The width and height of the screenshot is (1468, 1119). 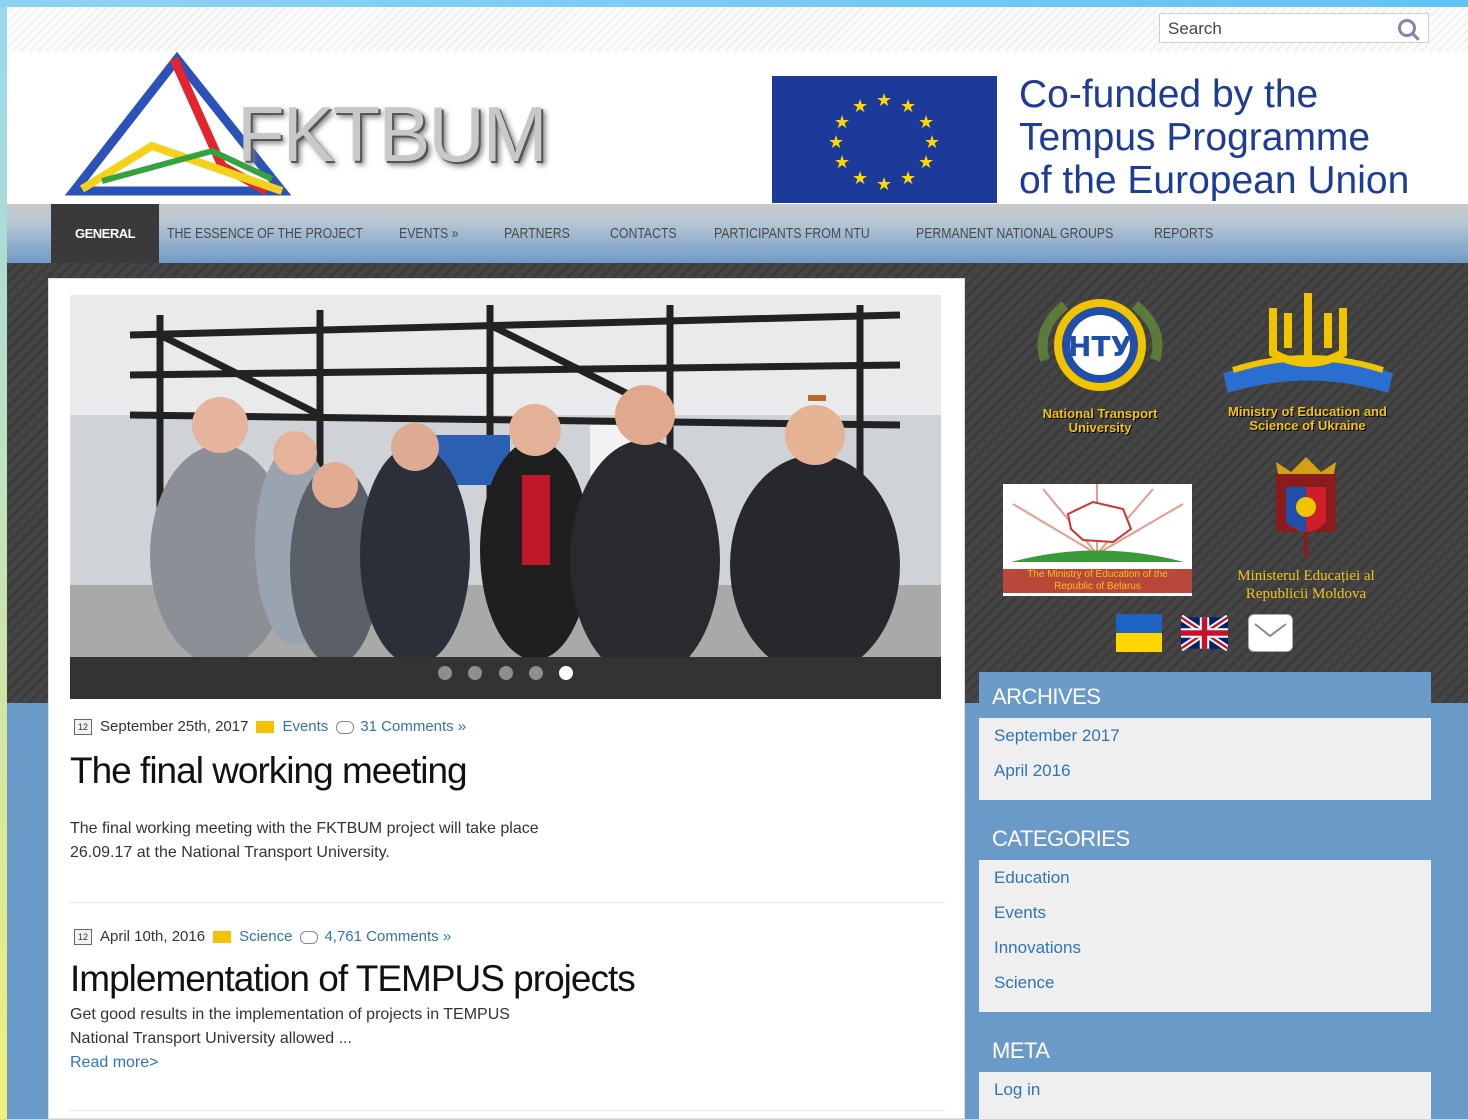 I want to click on post-date: April 10th, 2016, so click(x=153, y=936).